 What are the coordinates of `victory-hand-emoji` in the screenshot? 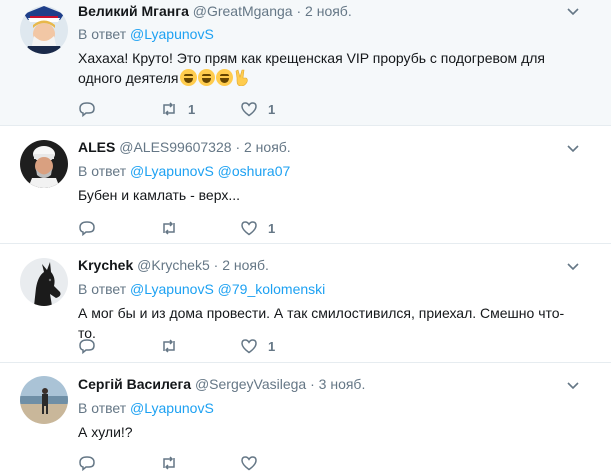 It's located at (241, 77).